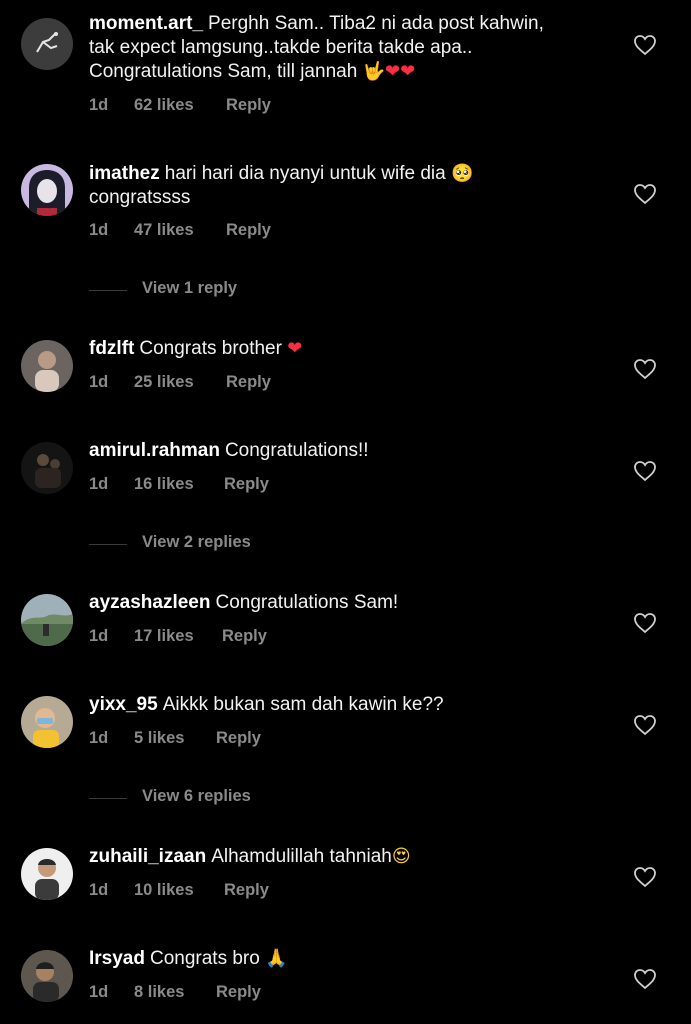  I want to click on username: moment.art_, so click(146, 23).